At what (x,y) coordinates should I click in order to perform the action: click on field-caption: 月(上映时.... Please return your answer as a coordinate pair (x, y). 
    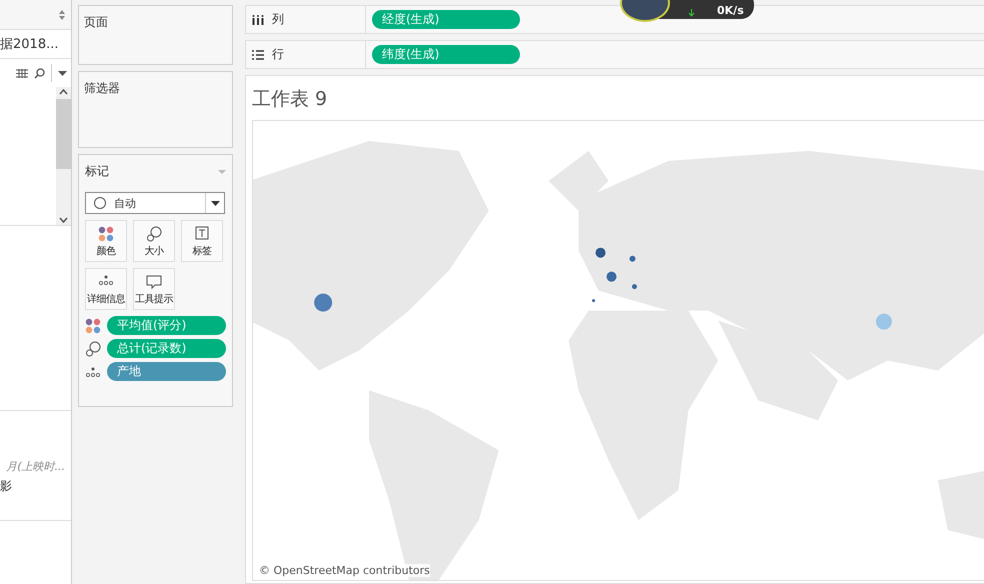
    Looking at the image, I should click on (35, 466).